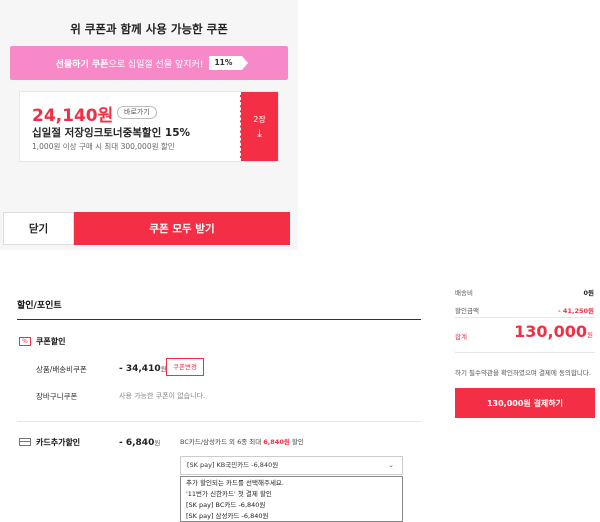 This screenshot has height=522, width=600. What do you see at coordinates (296, 442) in the screenshot?
I see `card-note-suffix: 할인` at bounding box center [296, 442].